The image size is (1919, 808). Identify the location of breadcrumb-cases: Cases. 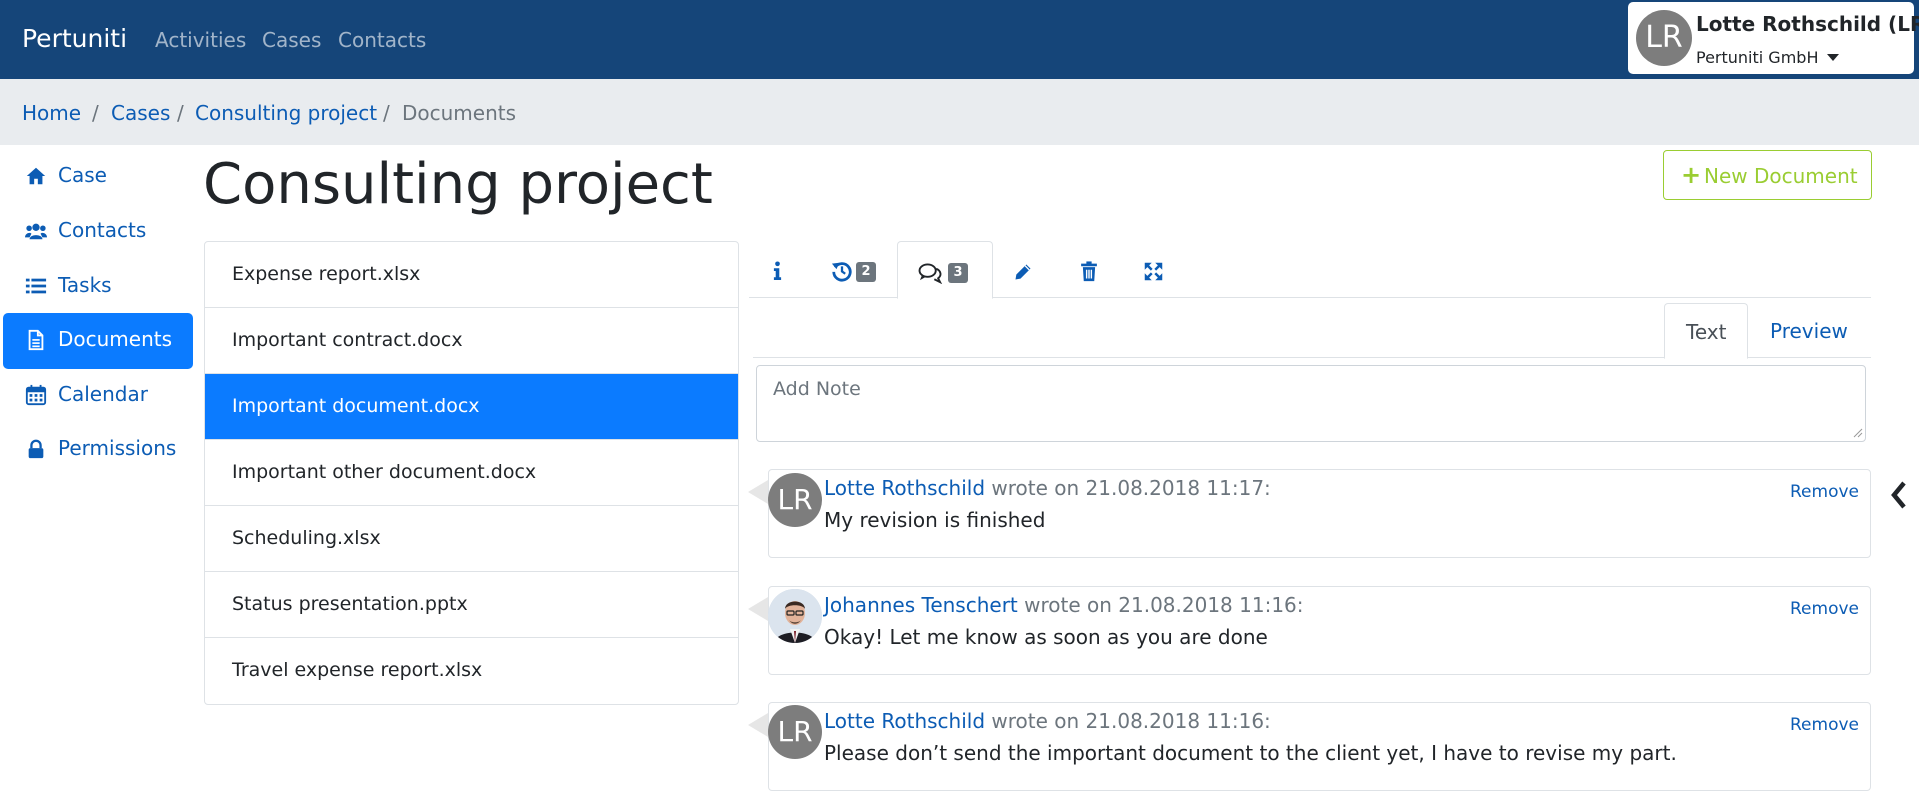
(140, 113).